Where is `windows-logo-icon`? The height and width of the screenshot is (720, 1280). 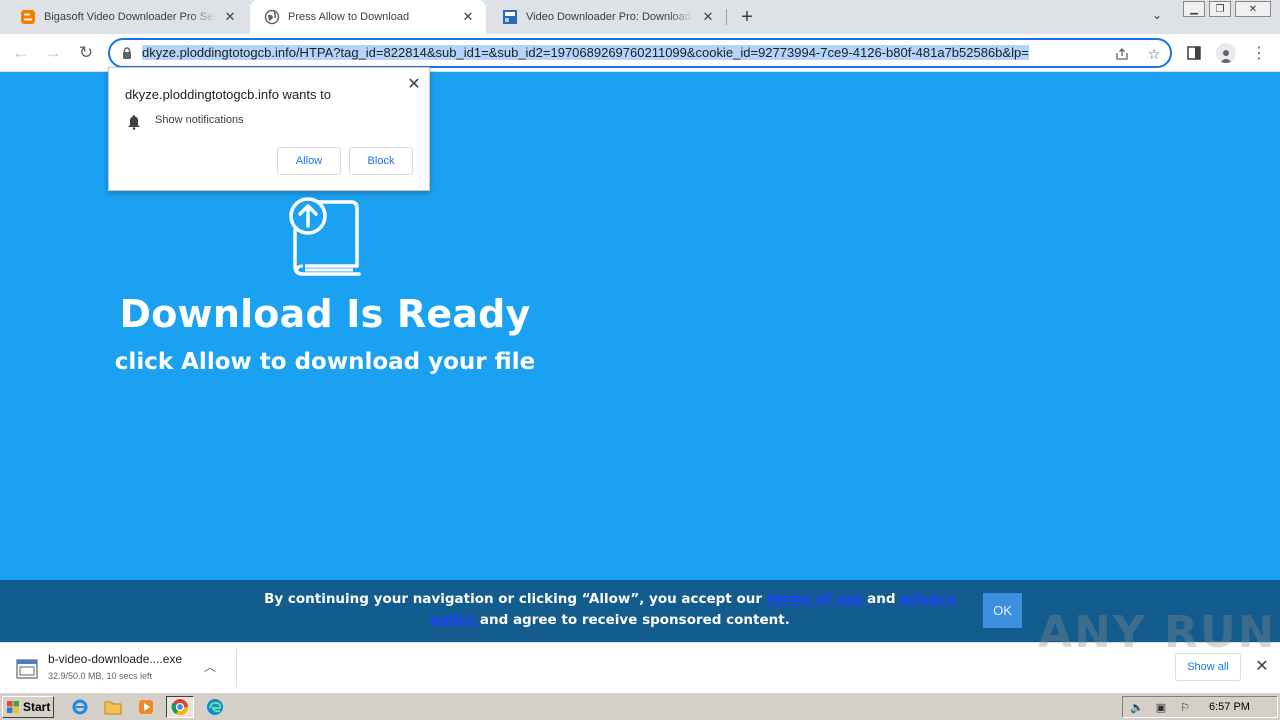 windows-logo-icon is located at coordinates (13, 707).